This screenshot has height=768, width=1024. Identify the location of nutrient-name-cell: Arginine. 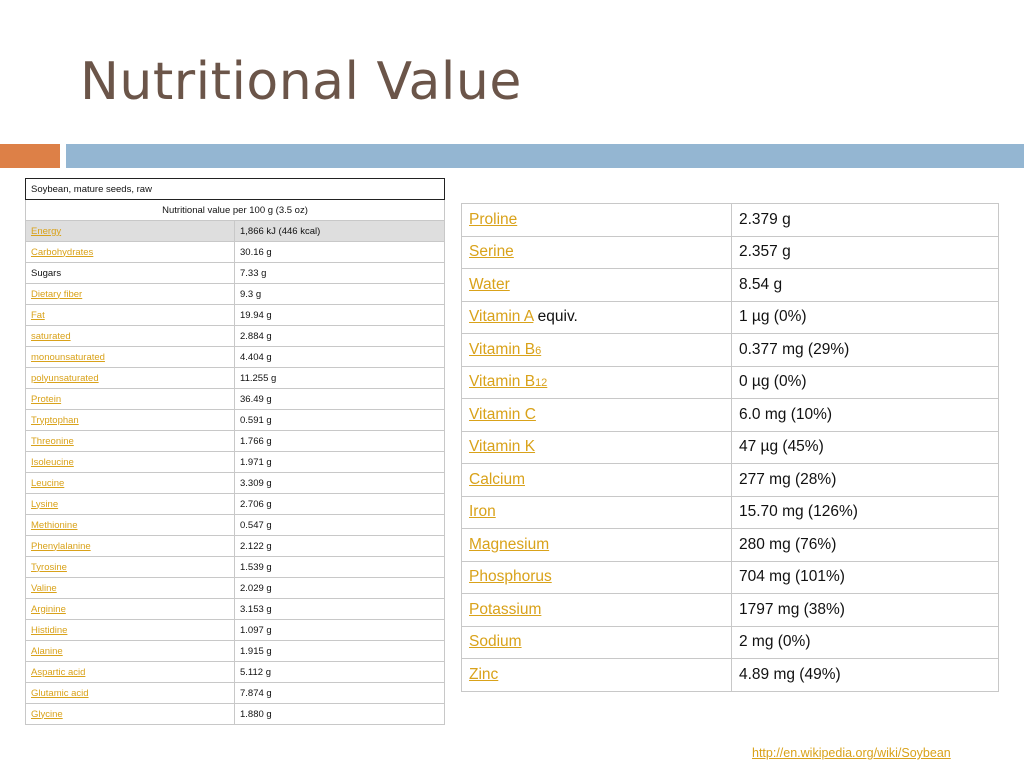
(130, 609).